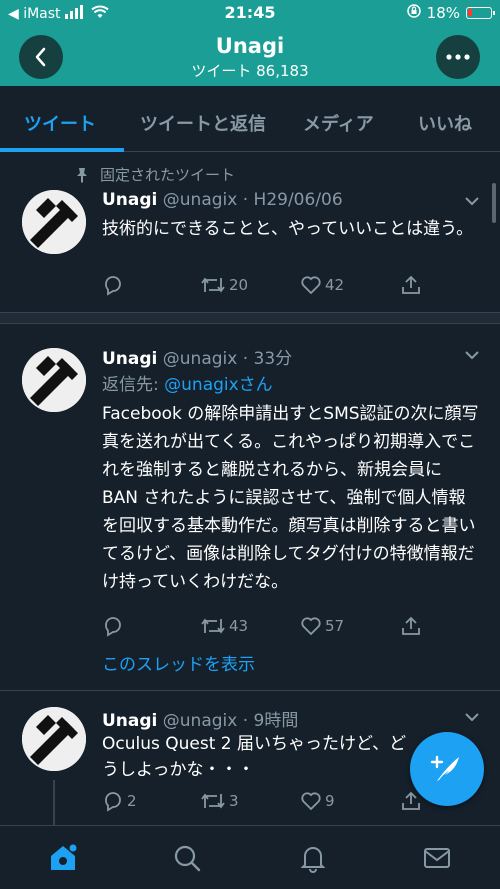 The image size is (500, 889). Describe the element at coordinates (239, 626) in the screenshot. I see `retweet-count: 43` at that location.